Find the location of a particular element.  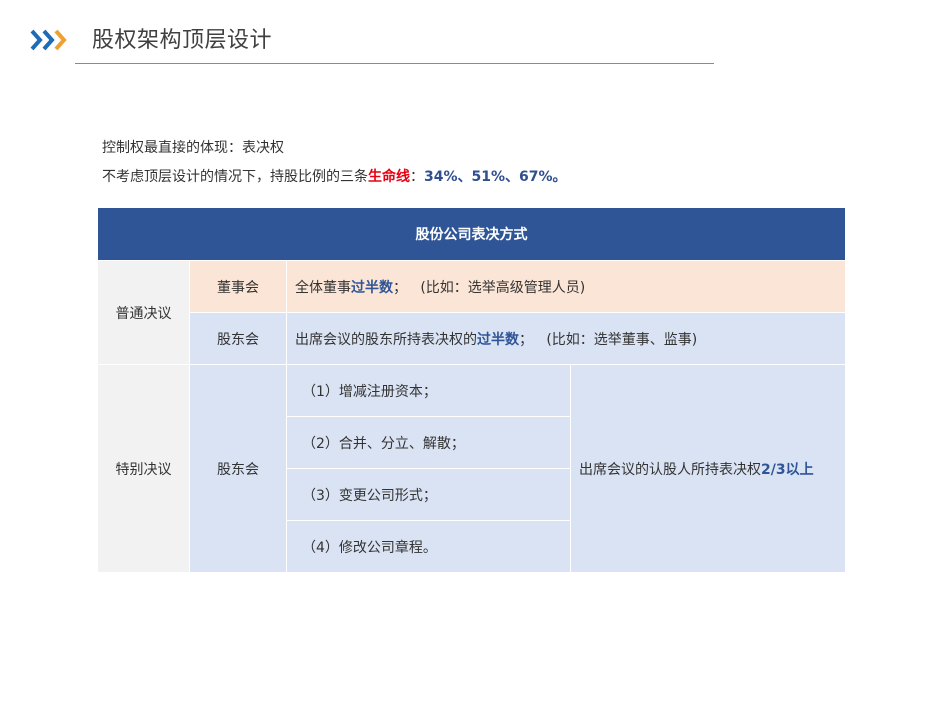

special-body-cell: 股东会 is located at coordinates (238, 468).